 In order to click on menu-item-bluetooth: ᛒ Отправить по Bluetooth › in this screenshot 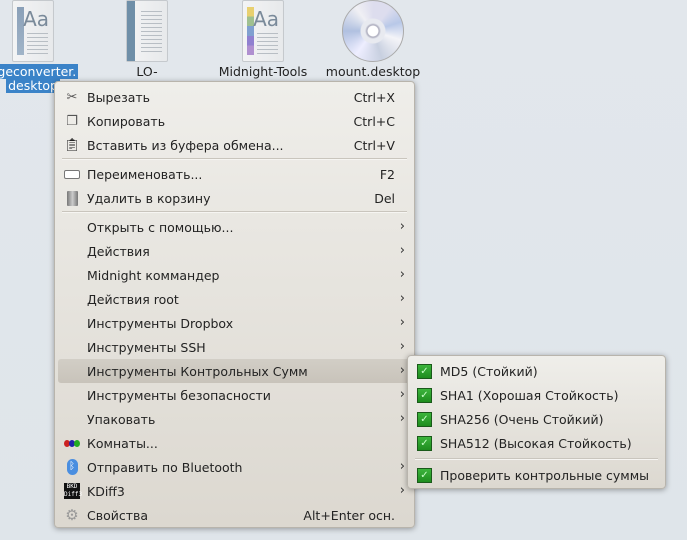, I will do `click(234, 467)`.